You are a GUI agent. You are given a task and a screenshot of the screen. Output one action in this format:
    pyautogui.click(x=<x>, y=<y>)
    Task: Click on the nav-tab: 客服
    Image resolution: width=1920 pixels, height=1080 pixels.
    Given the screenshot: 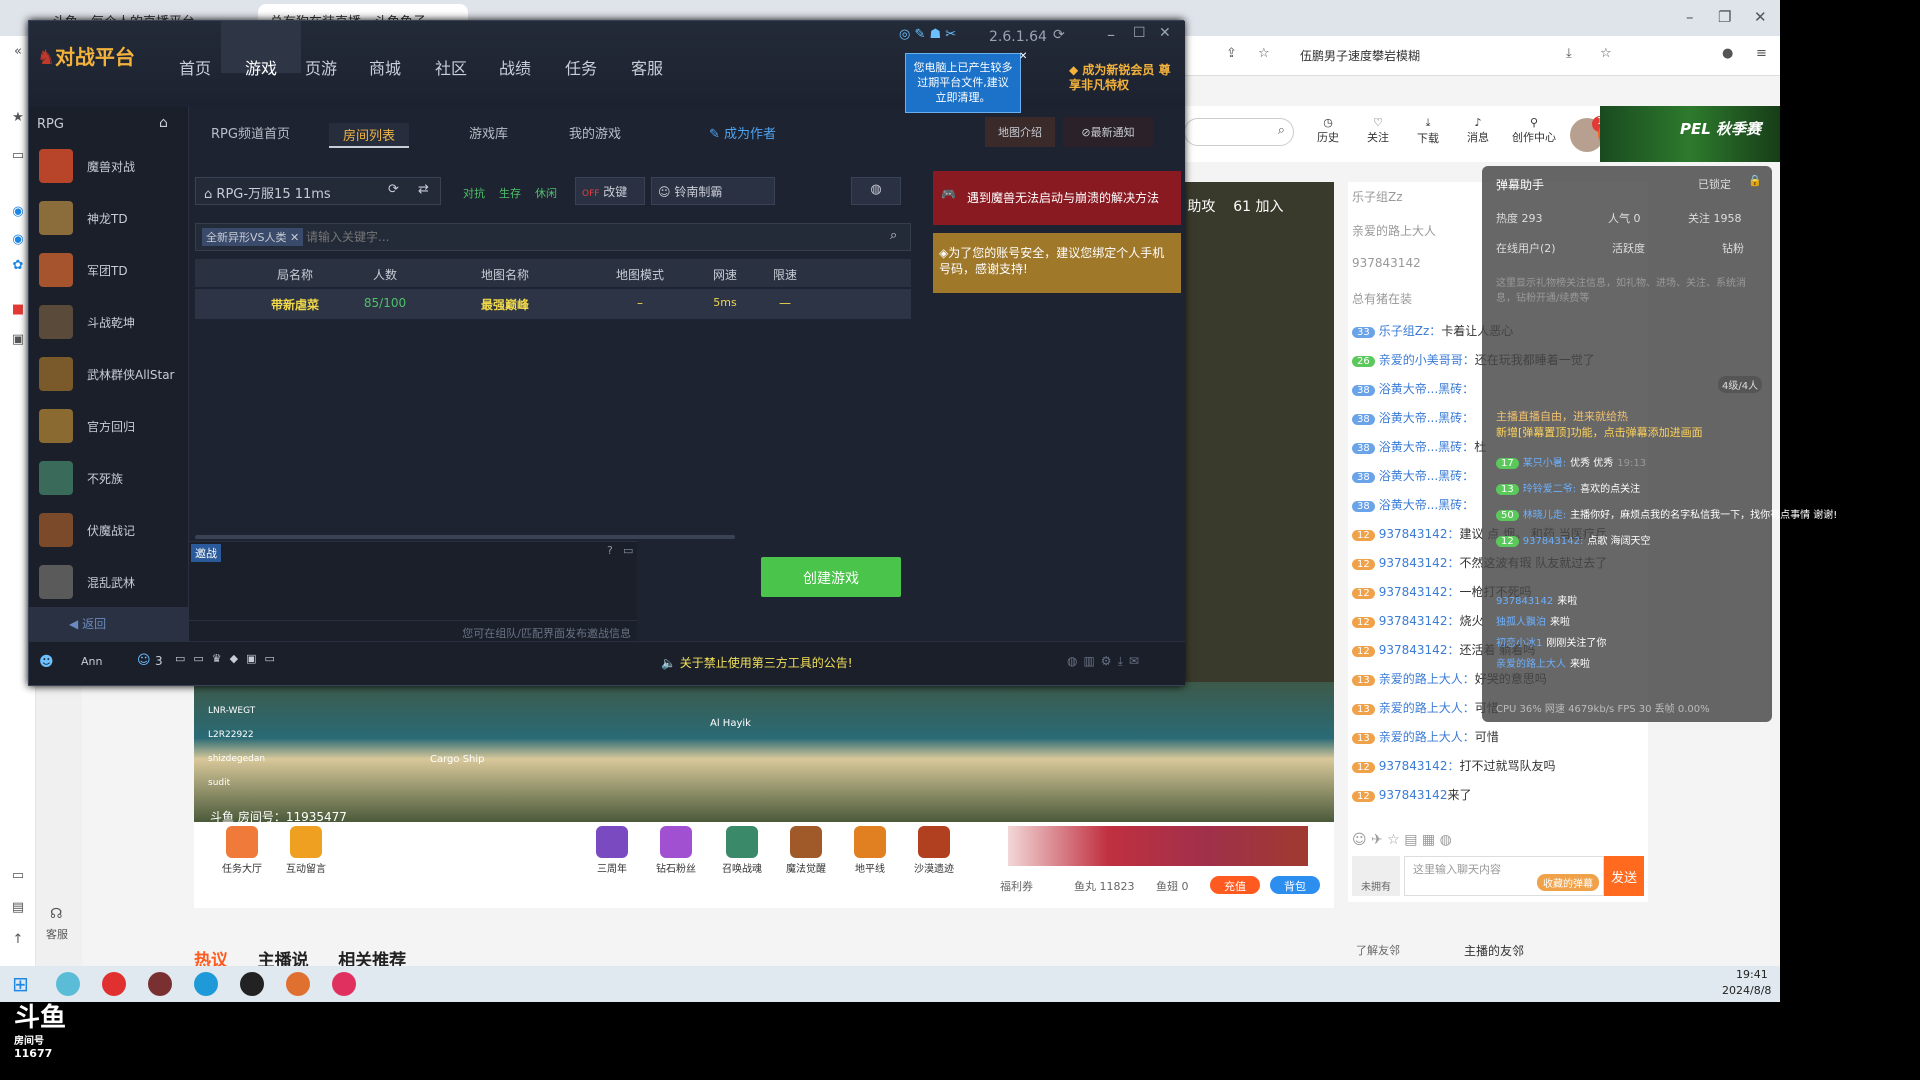 What is the action you would take?
    pyautogui.click(x=647, y=67)
    